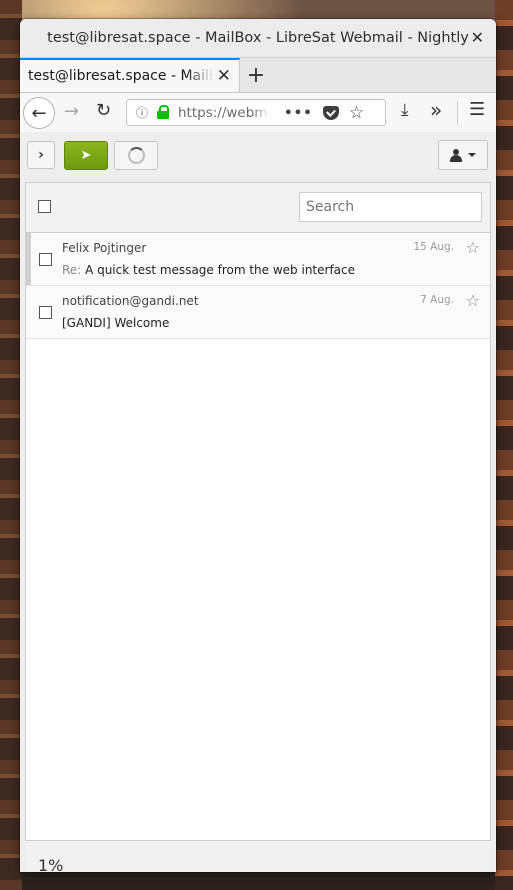 The height and width of the screenshot is (890, 513). What do you see at coordinates (457, 113) in the screenshot?
I see `toolbar-separator` at bounding box center [457, 113].